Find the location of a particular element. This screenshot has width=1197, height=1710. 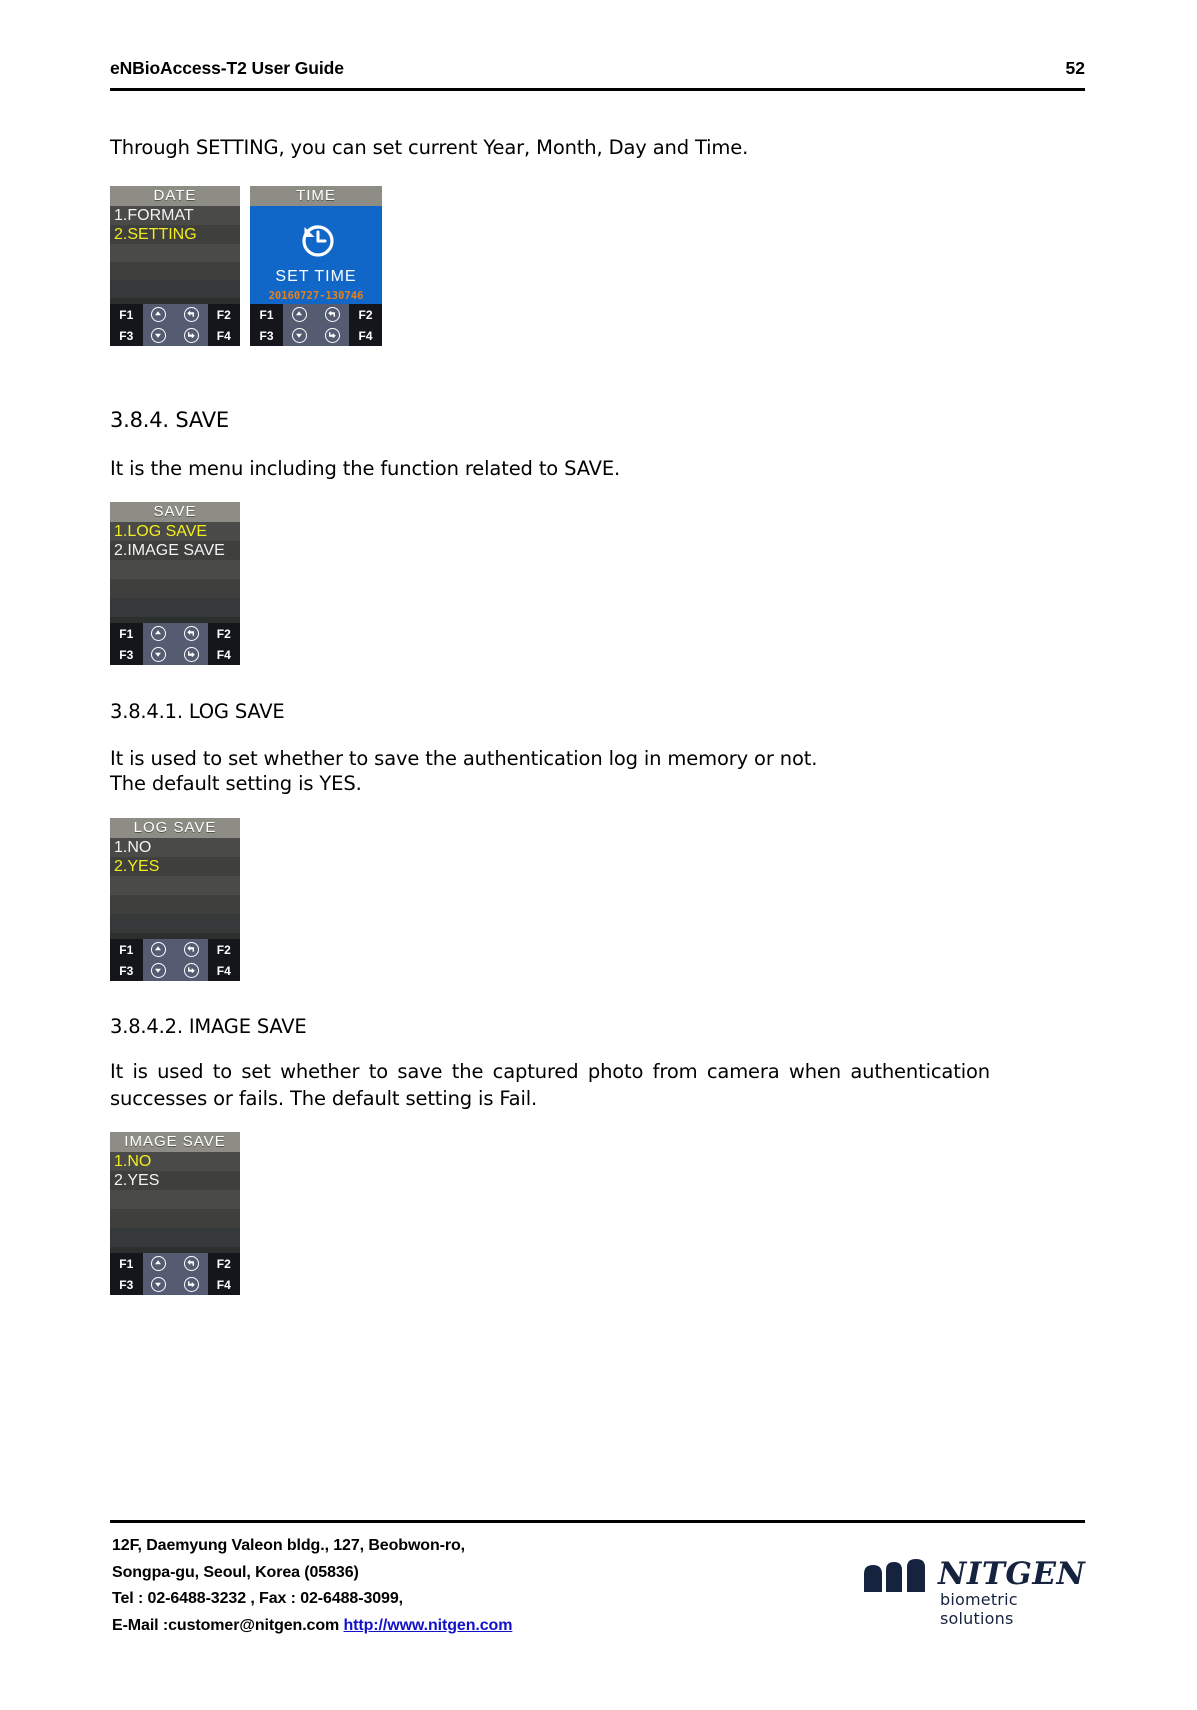

footer-website-link: http://www.nitgen.com is located at coordinates (428, 1625).